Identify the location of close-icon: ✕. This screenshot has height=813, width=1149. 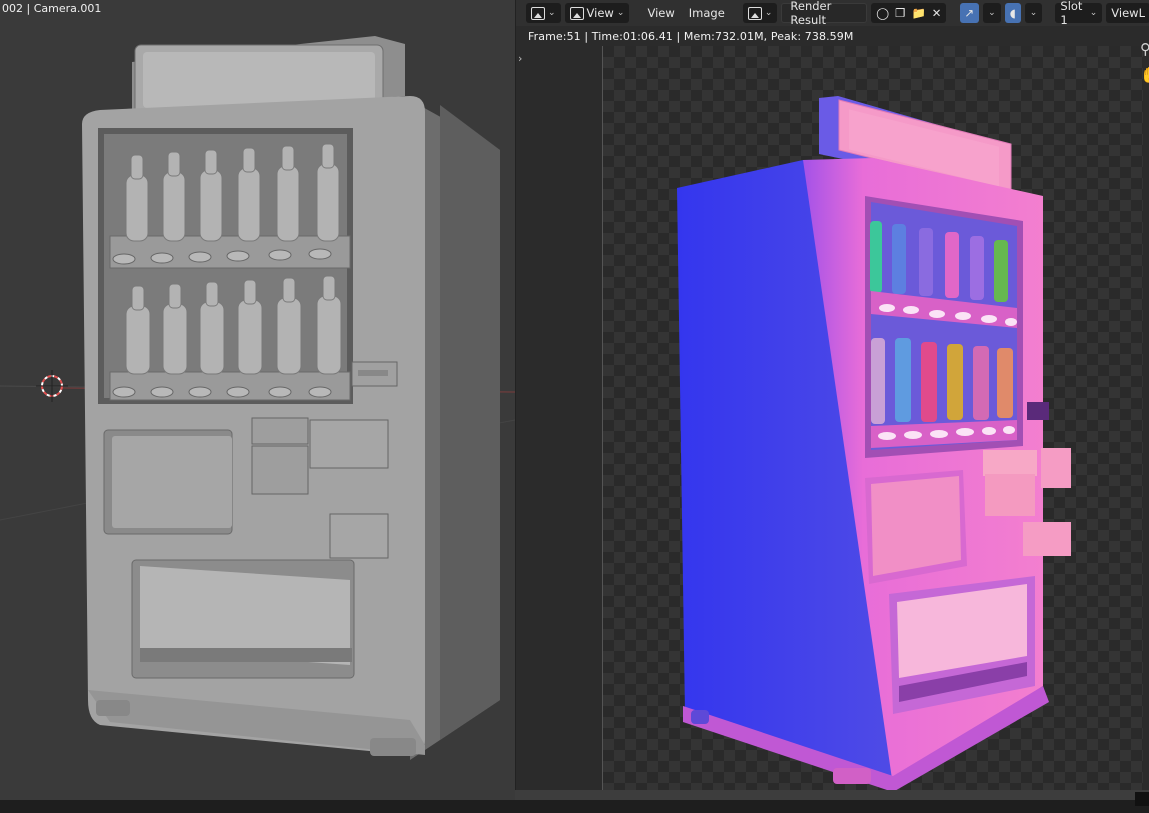
(937, 13).